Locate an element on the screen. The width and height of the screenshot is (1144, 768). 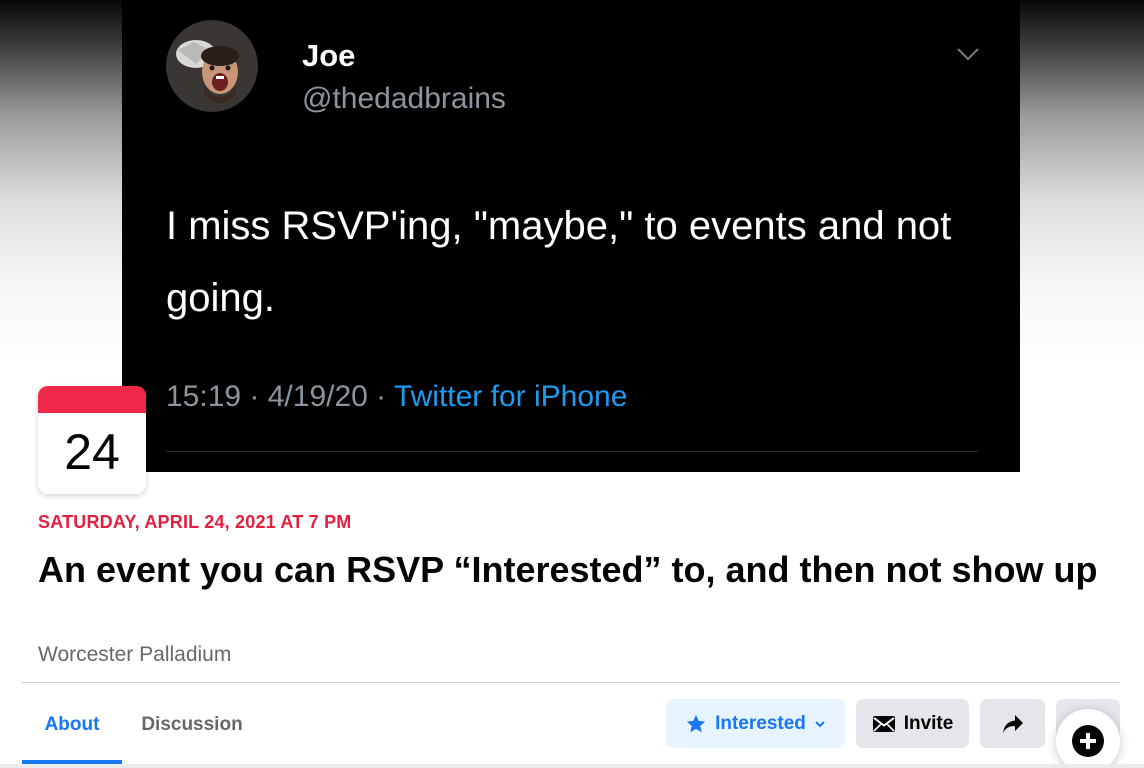
event-venue-link: Worcester Palladium is located at coordinates (134, 655).